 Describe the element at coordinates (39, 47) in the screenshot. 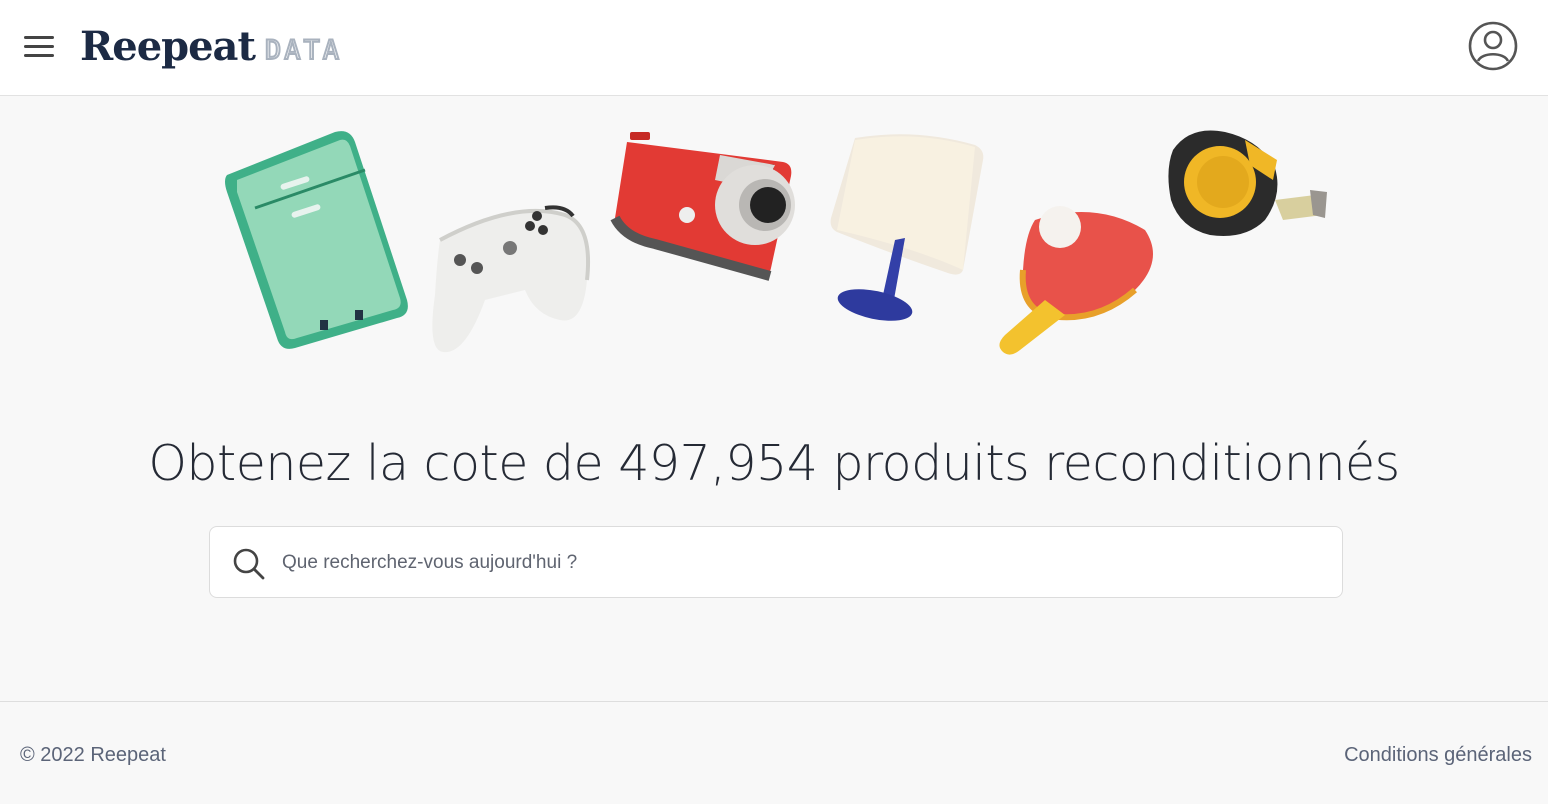

I see `hamburger-menu-icon` at that location.